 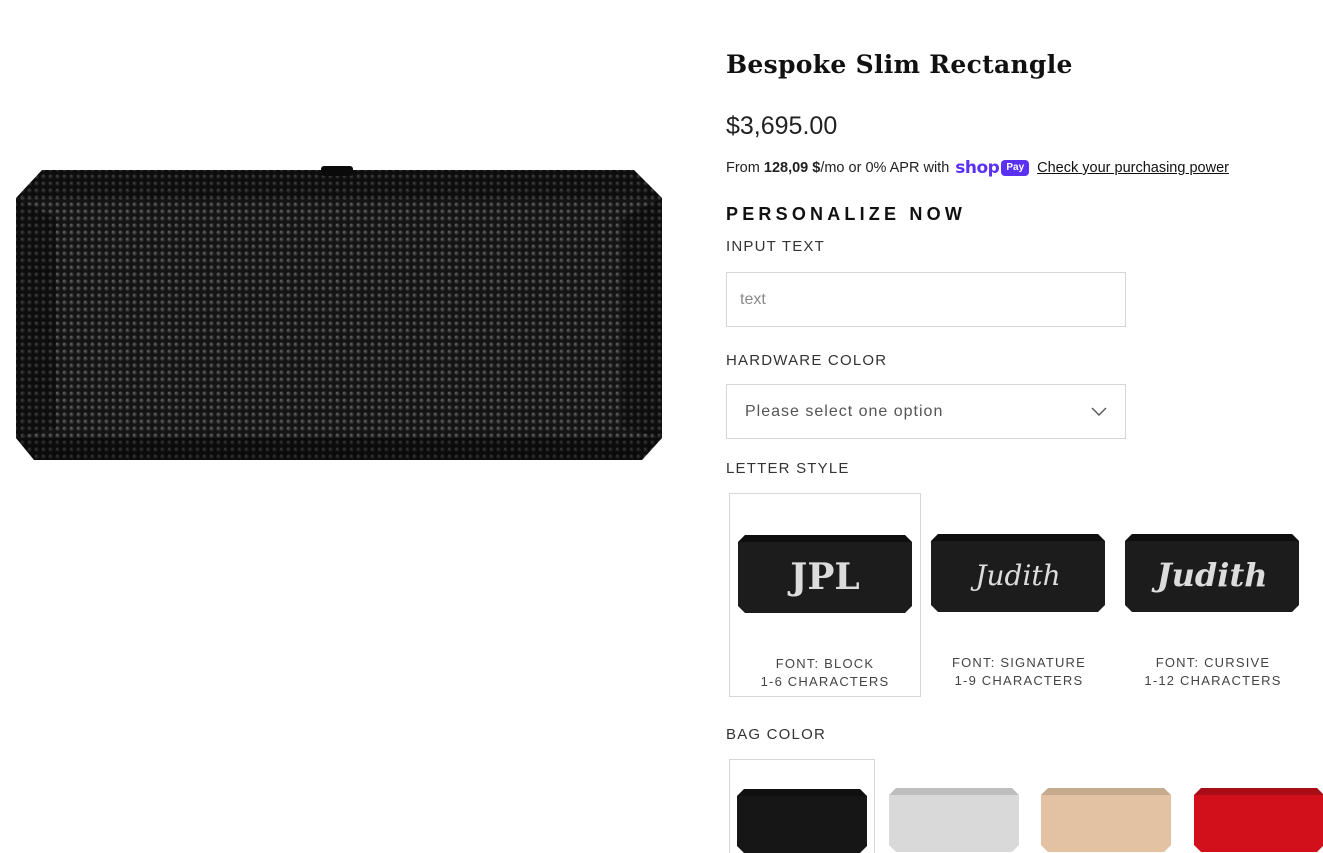 I want to click on personalize-heading: PERSONALIZE NOW, so click(x=846, y=214).